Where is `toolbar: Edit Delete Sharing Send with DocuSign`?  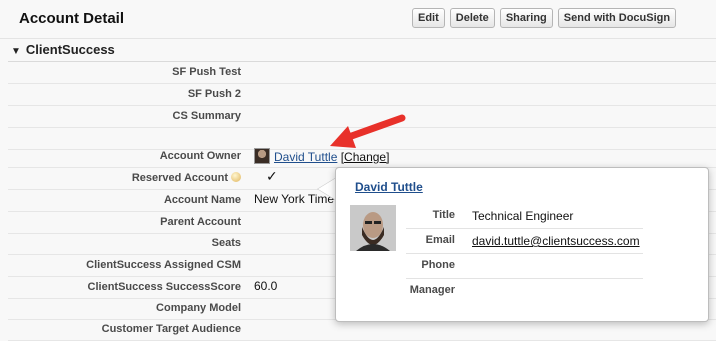 toolbar: Edit Delete Sharing Send with DocuSign is located at coordinates (544, 18).